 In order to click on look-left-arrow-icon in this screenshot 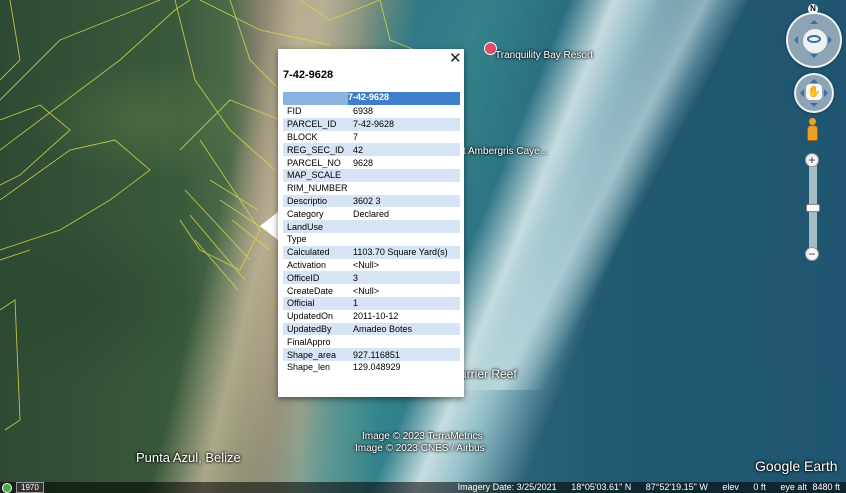, I will do `click(794, 40)`.